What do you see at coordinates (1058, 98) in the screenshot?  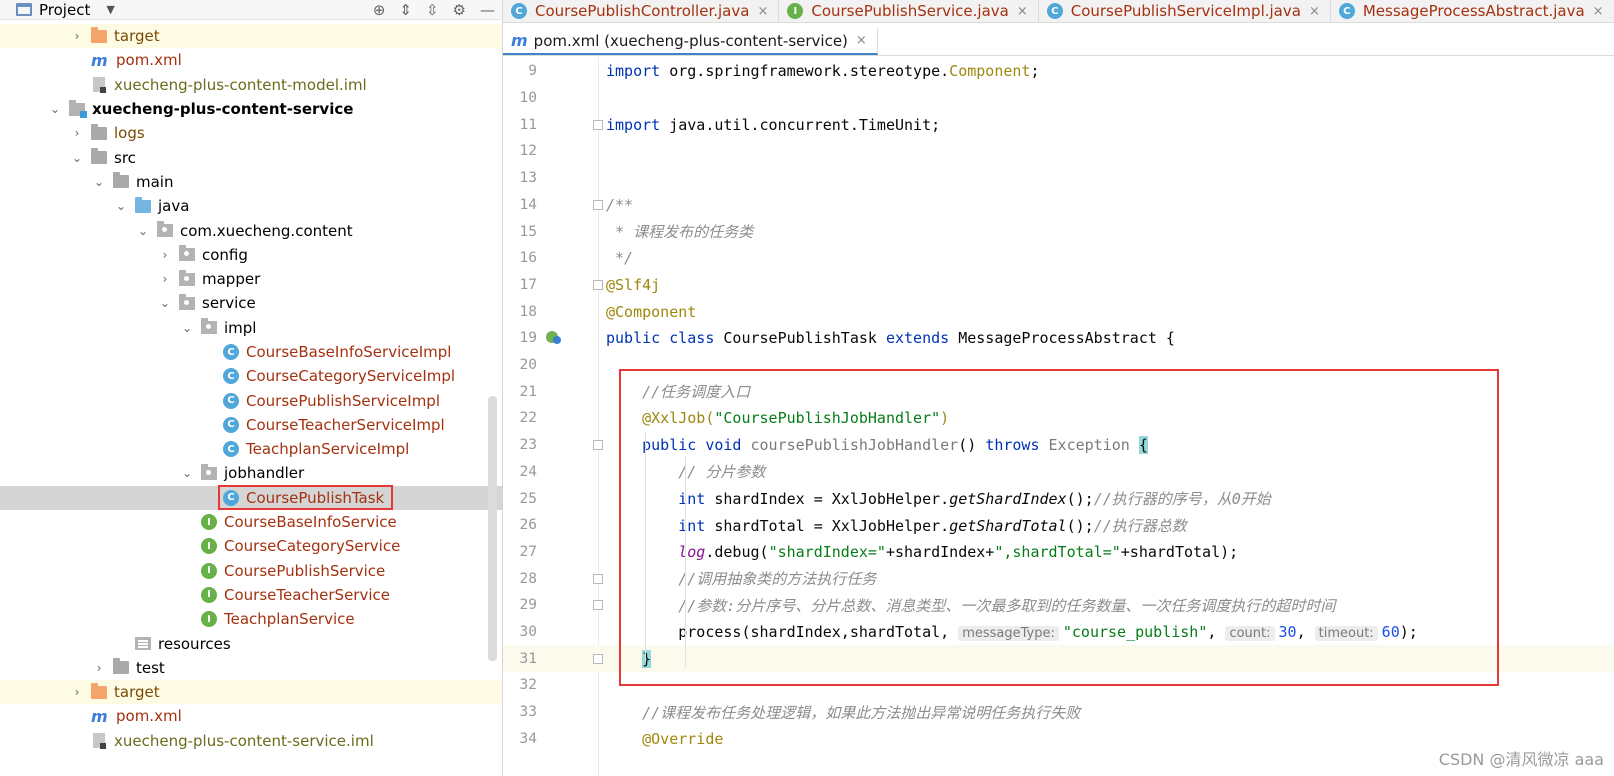 I see `code-line: 10` at bounding box center [1058, 98].